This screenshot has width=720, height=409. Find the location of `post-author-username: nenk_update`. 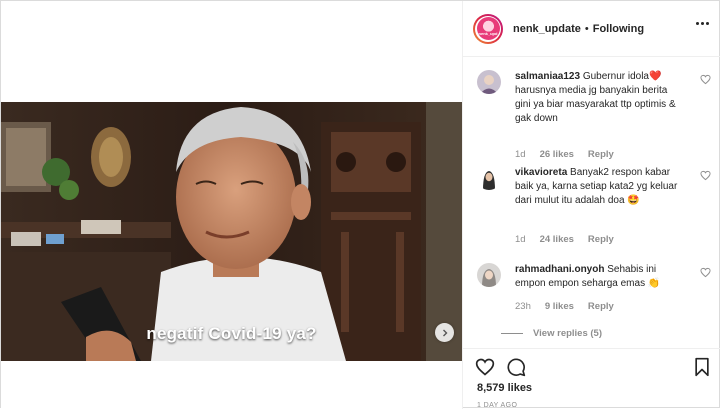

post-author-username: nenk_update is located at coordinates (547, 29).